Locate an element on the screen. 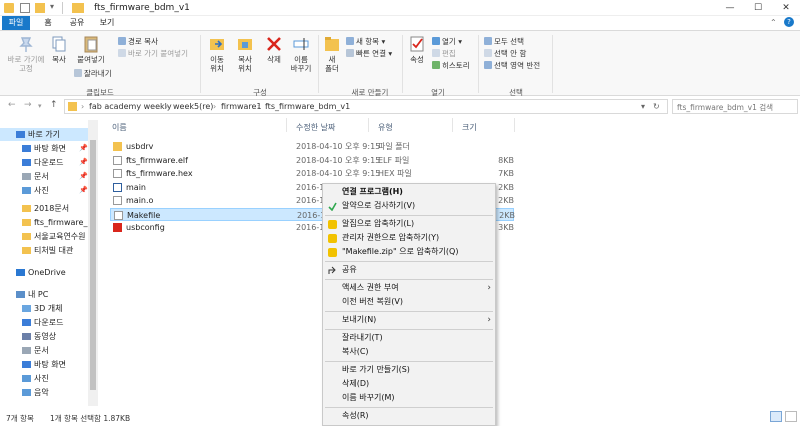 Image resolution: width=800 pixels, height=426 pixels. nav-item: 3D 개체 is located at coordinates (44, 308).